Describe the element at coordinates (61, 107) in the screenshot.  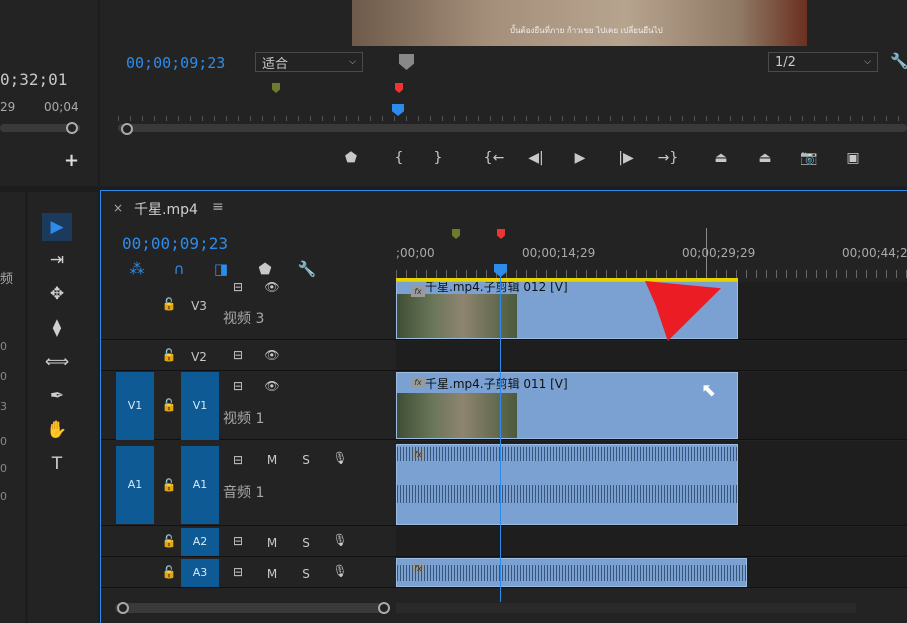
I see `source-time-b: 00;04` at that location.